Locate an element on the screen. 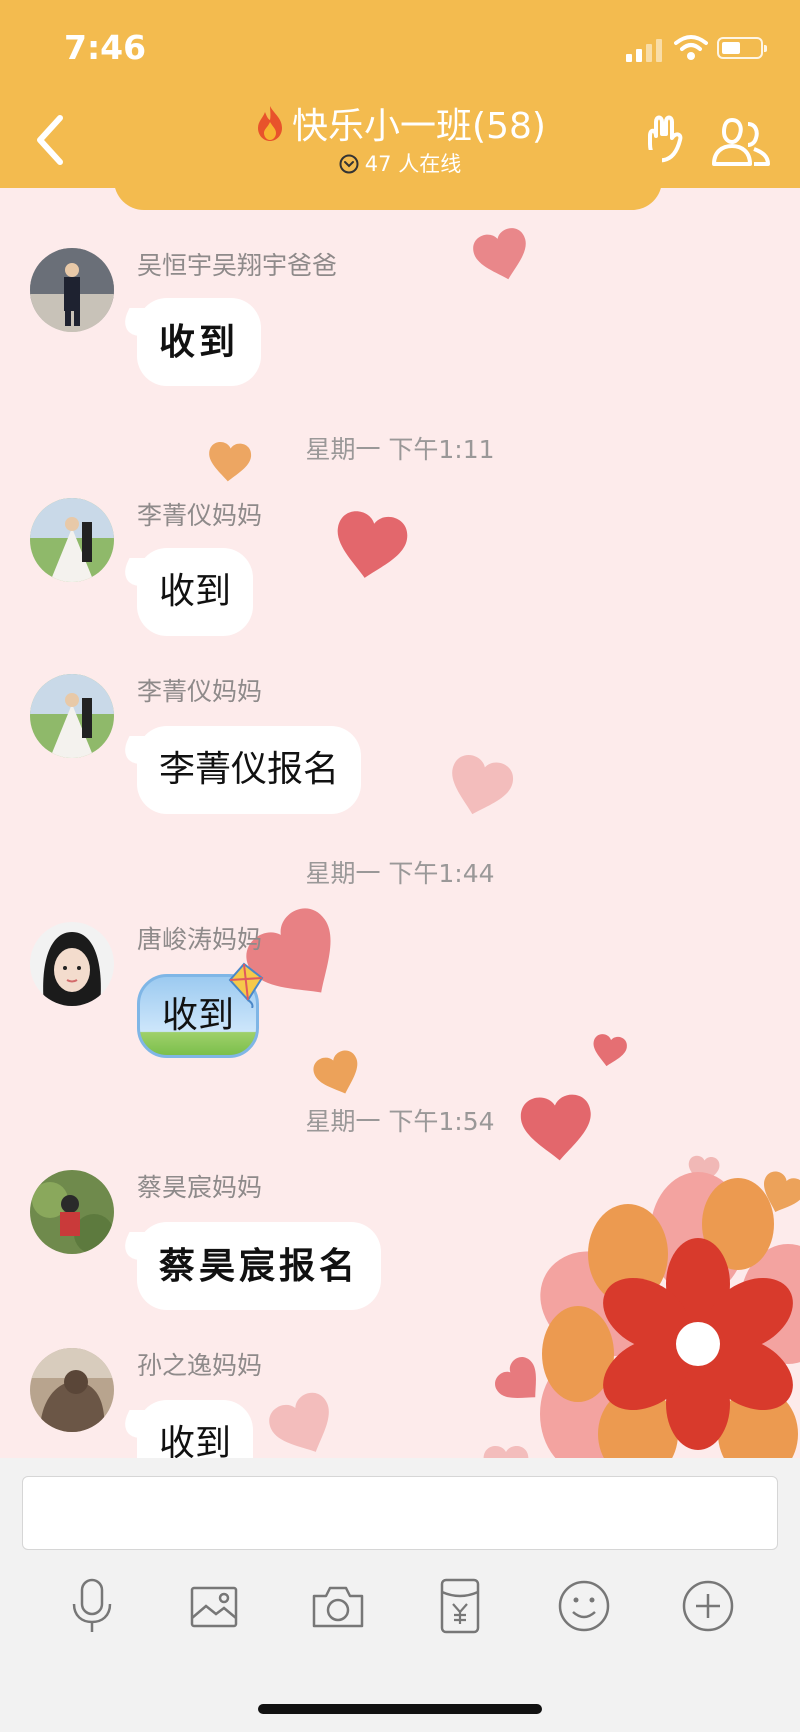  emoji-icon is located at coordinates (584, 1606).